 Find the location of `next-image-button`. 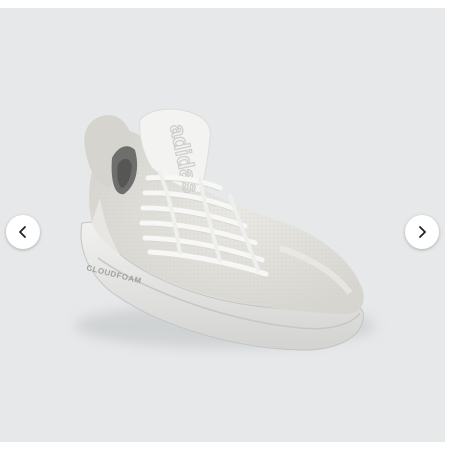

next-image-button is located at coordinates (422, 232).